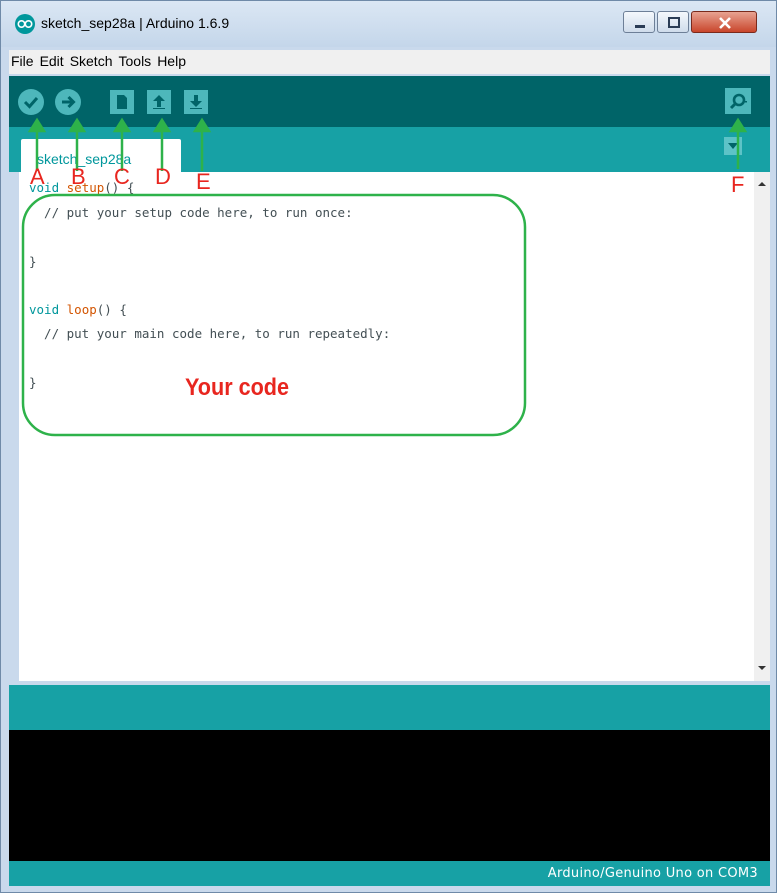 The image size is (777, 894). Describe the element at coordinates (78, 176) in the screenshot. I see `annotation-label-b: B` at that location.